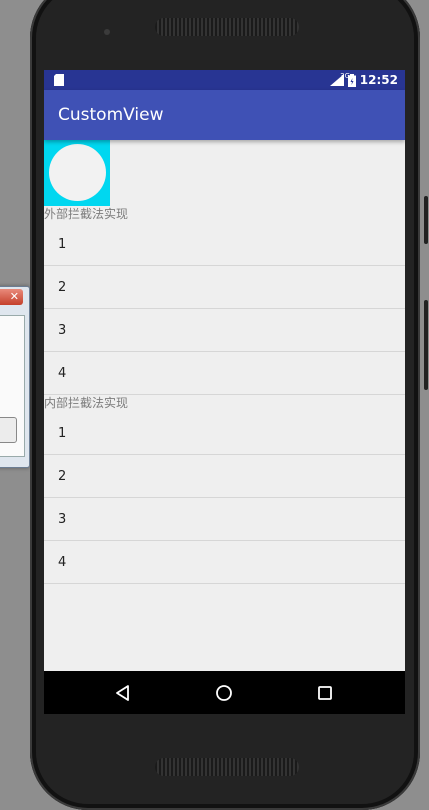 Image resolution: width=429 pixels, height=810 pixels. What do you see at coordinates (15, 377) in the screenshot?
I see `background-dialog: ✕` at bounding box center [15, 377].